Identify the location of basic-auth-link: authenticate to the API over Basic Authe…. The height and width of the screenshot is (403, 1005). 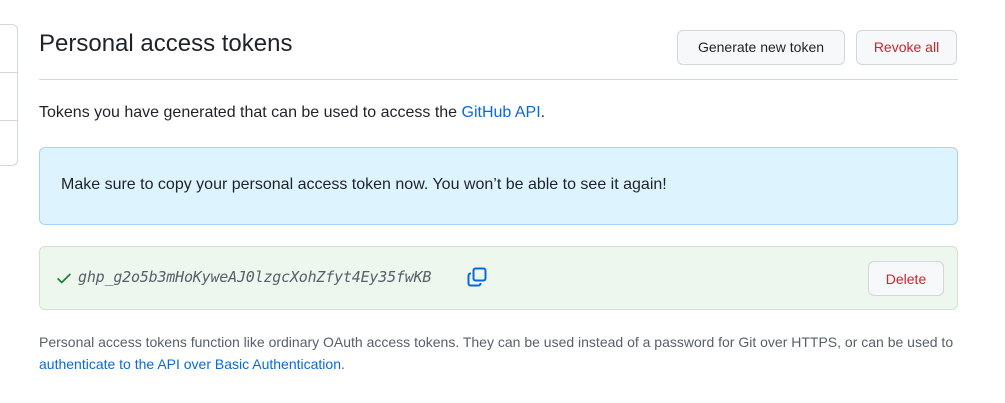
(190, 364).